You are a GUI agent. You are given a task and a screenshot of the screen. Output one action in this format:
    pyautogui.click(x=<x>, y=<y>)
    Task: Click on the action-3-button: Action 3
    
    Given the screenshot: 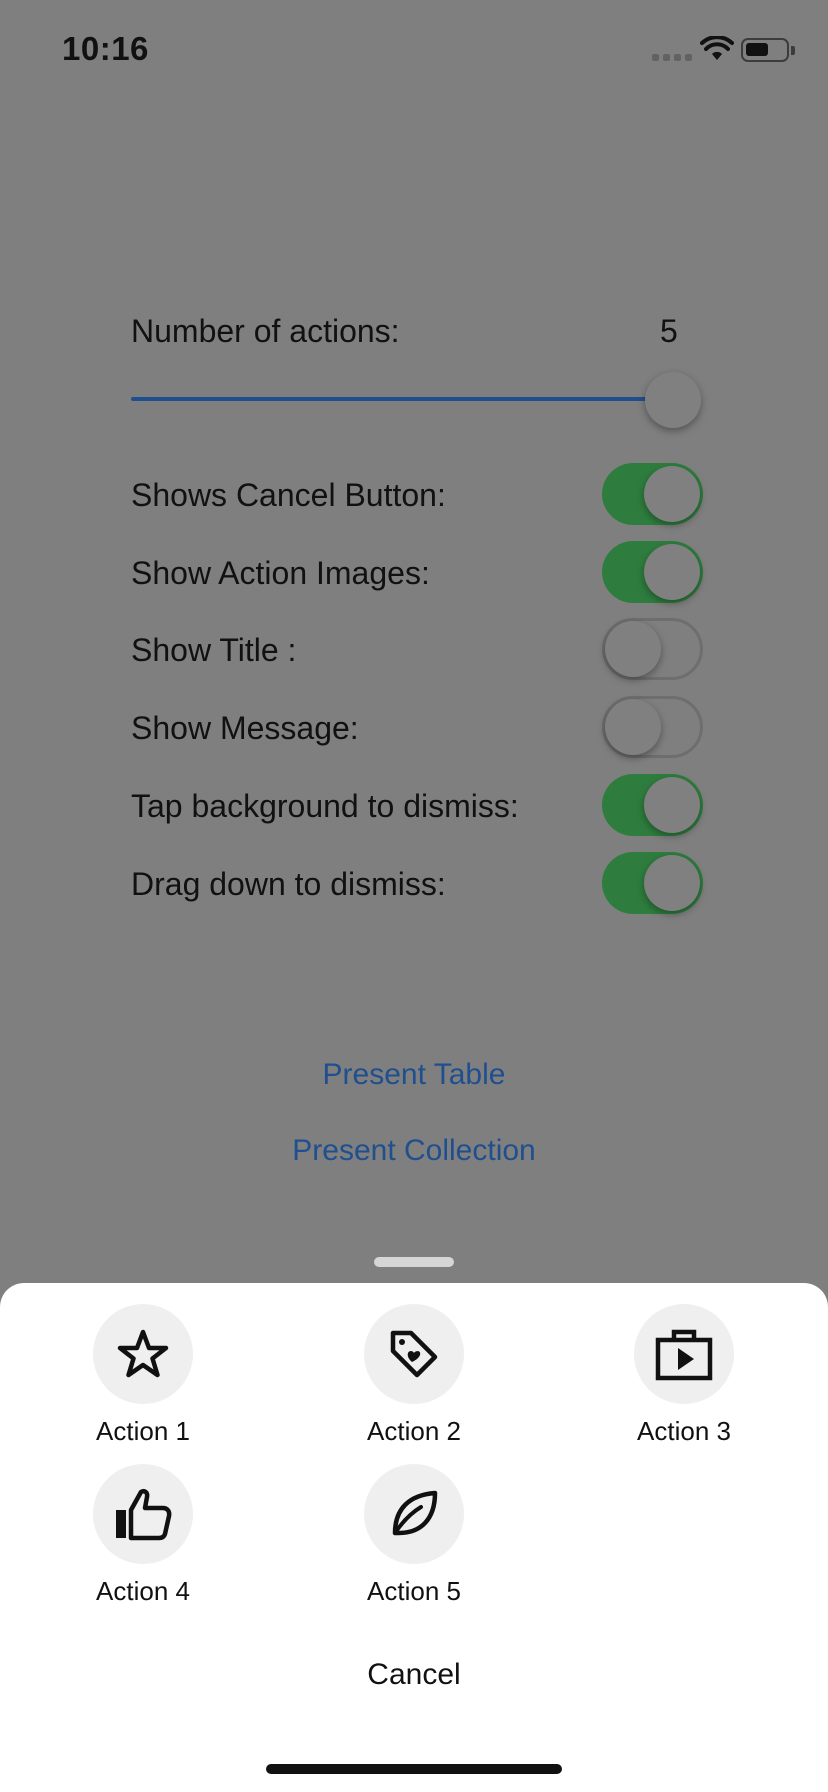 What is the action you would take?
    pyautogui.click(x=684, y=1375)
    